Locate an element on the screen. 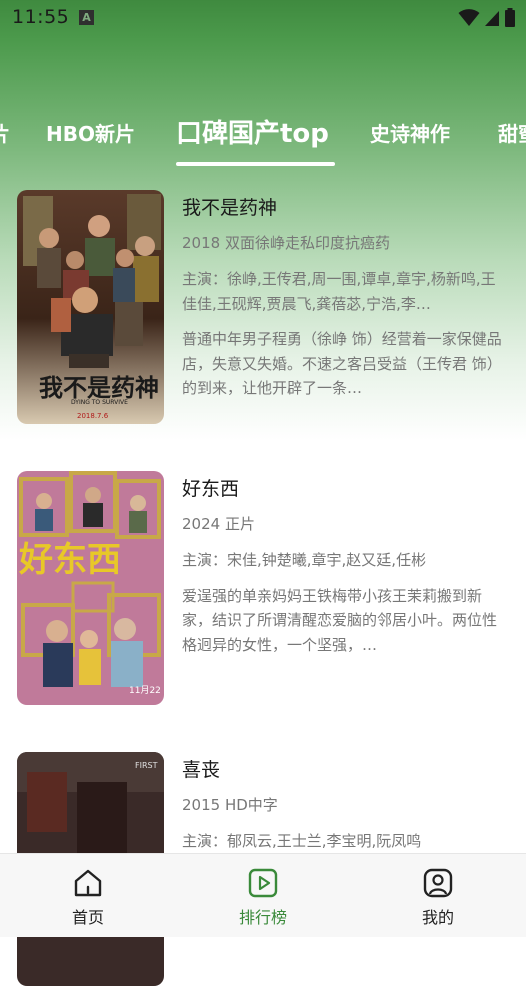 This screenshot has width=526, height=988. movie-cast: 主演：宋佳,钟楚曦,章宇,赵又廷,任彬 is located at coordinates (304, 560).